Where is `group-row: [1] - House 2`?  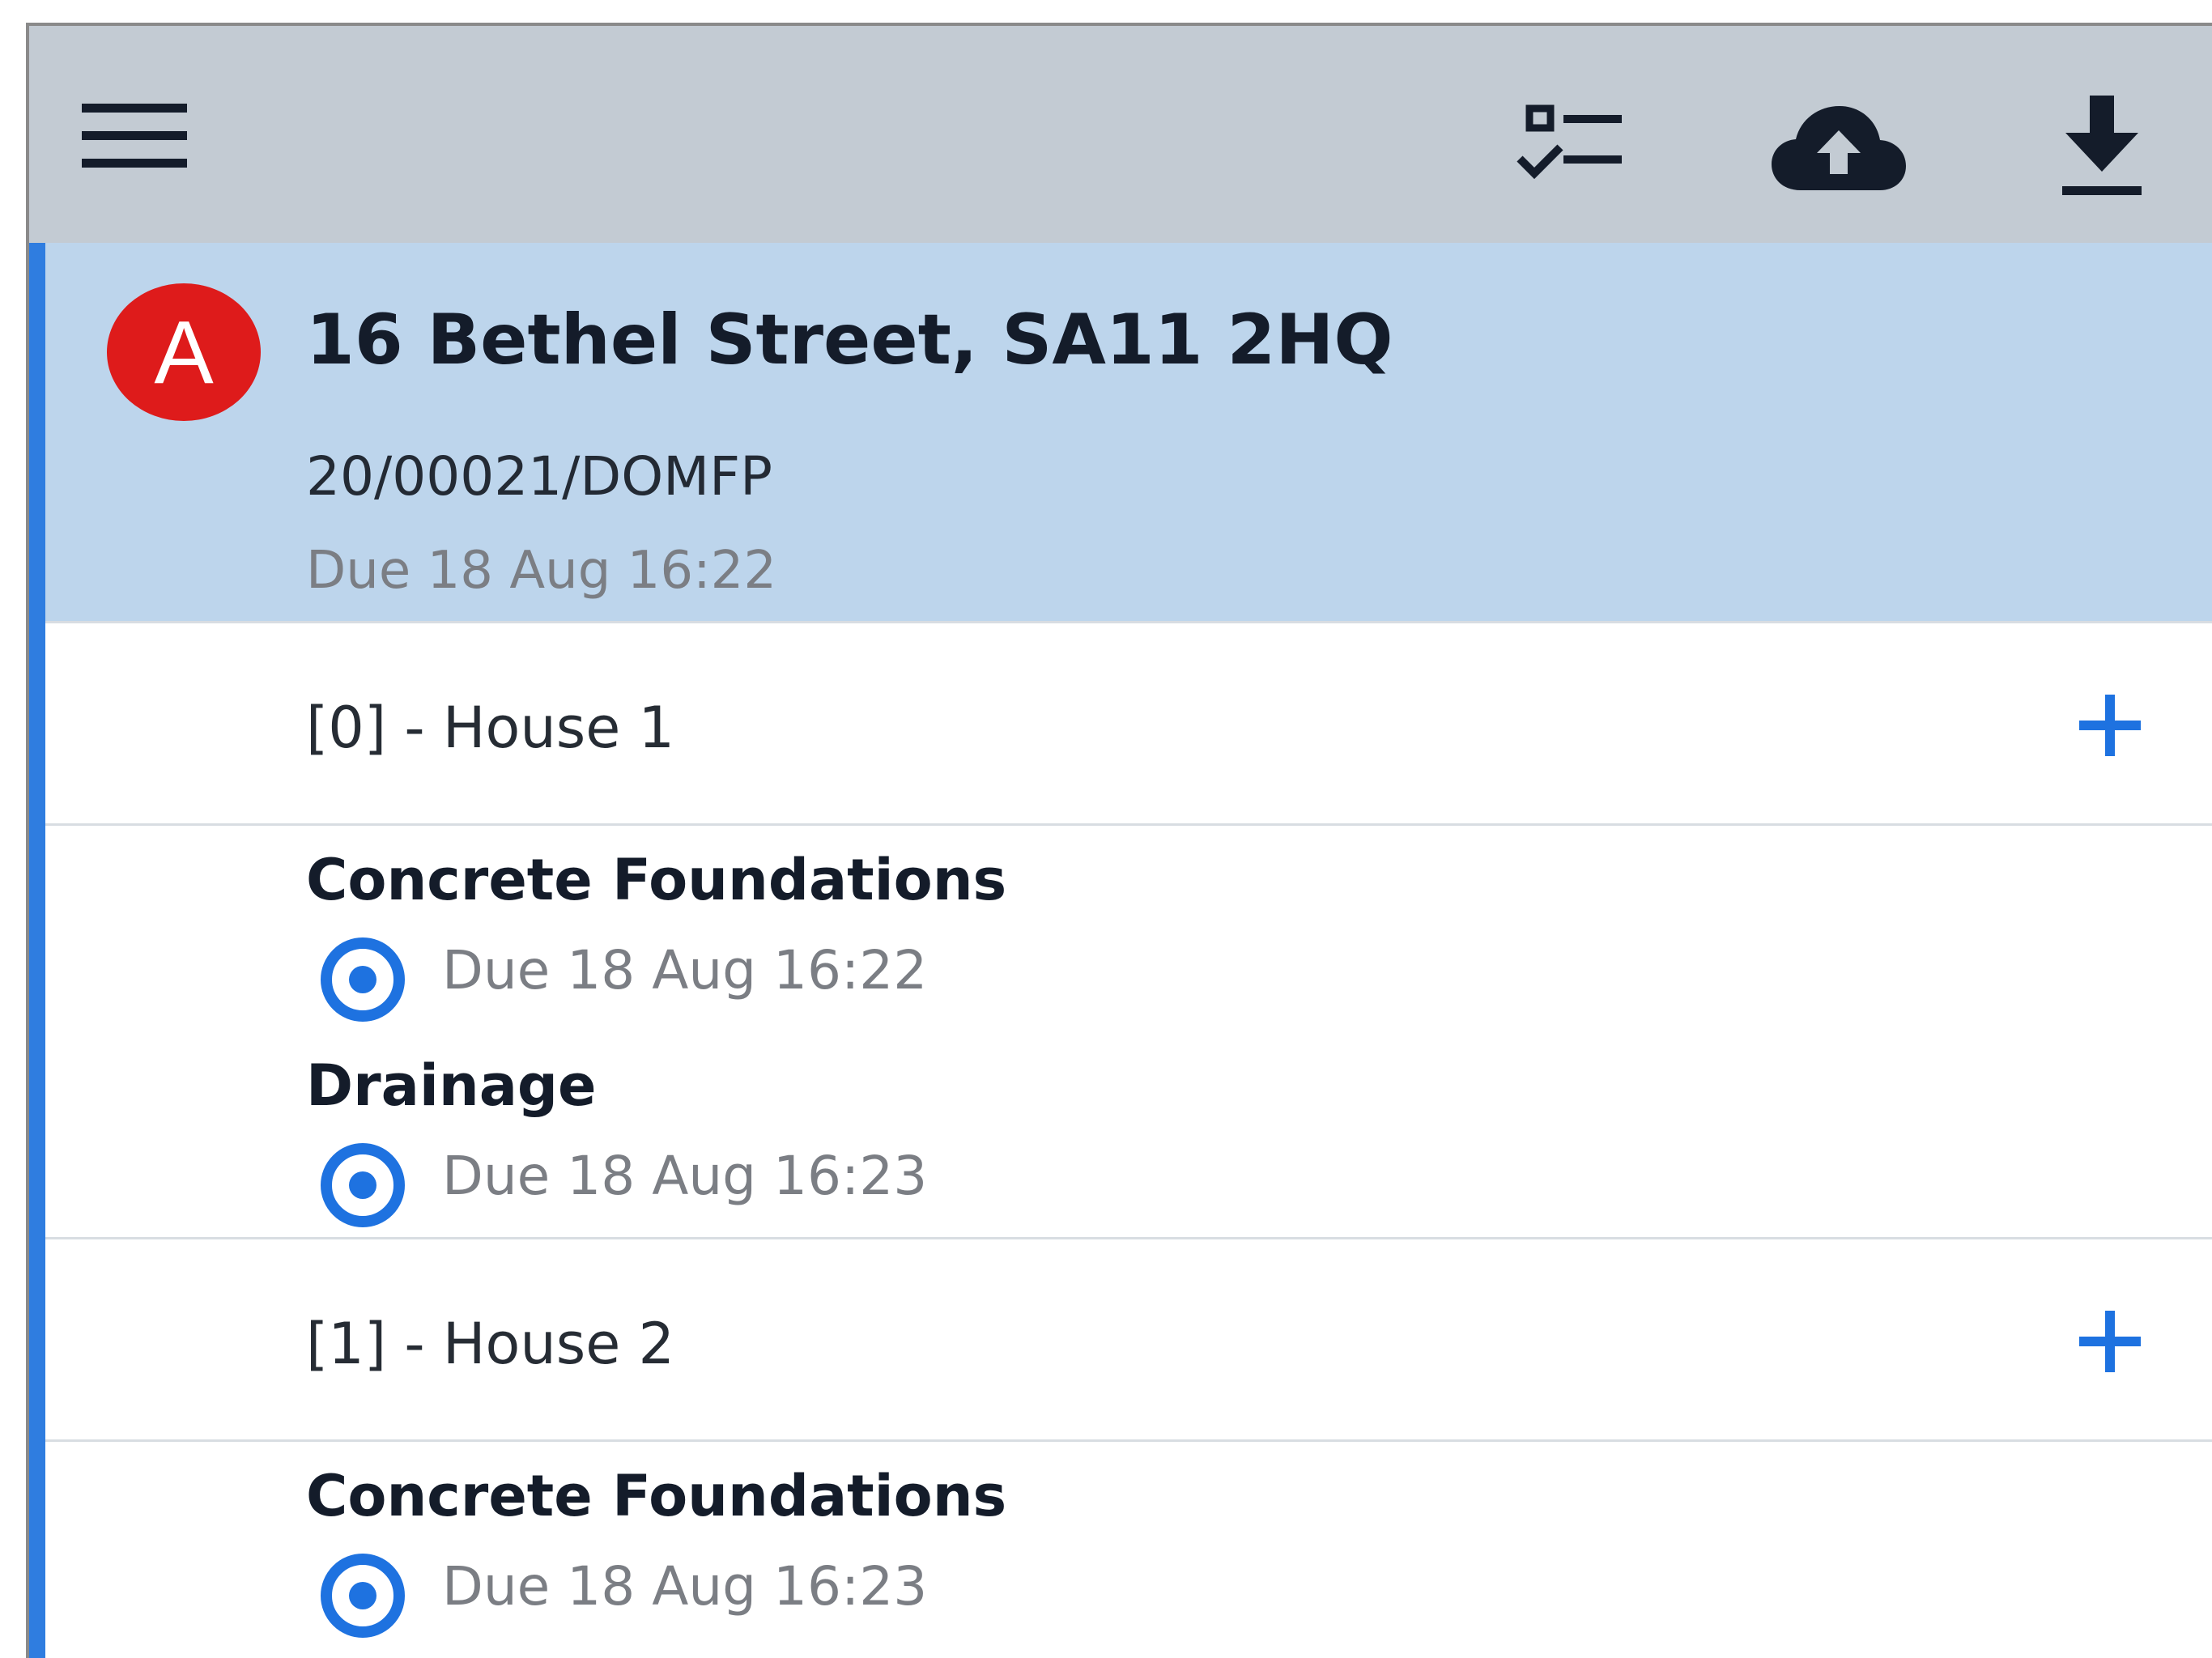 group-row: [1] - House 2 is located at coordinates (1129, 1340).